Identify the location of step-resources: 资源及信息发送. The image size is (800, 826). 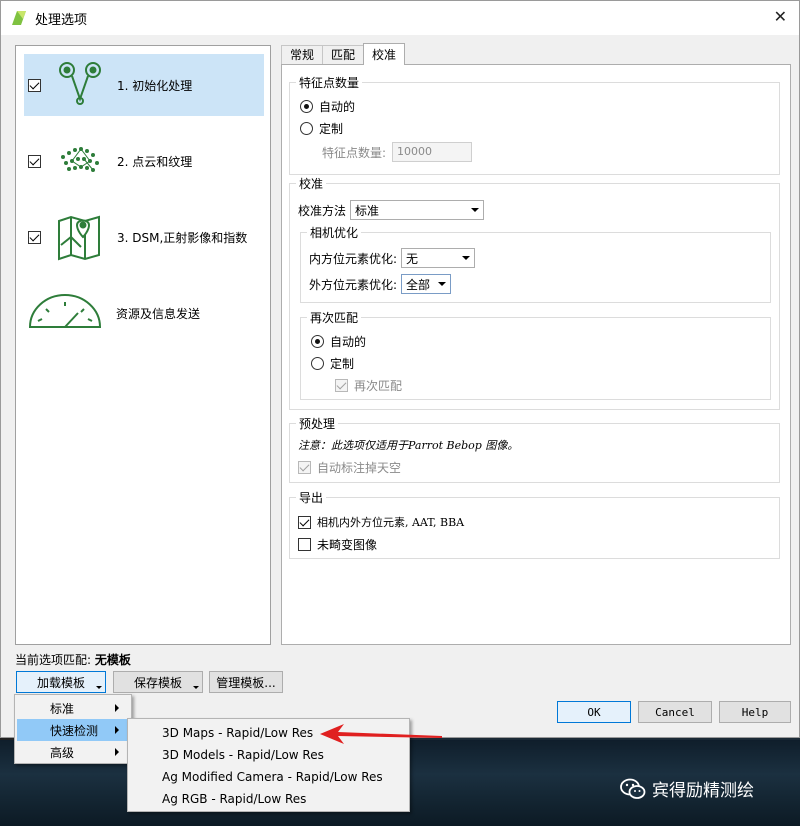
(144, 313).